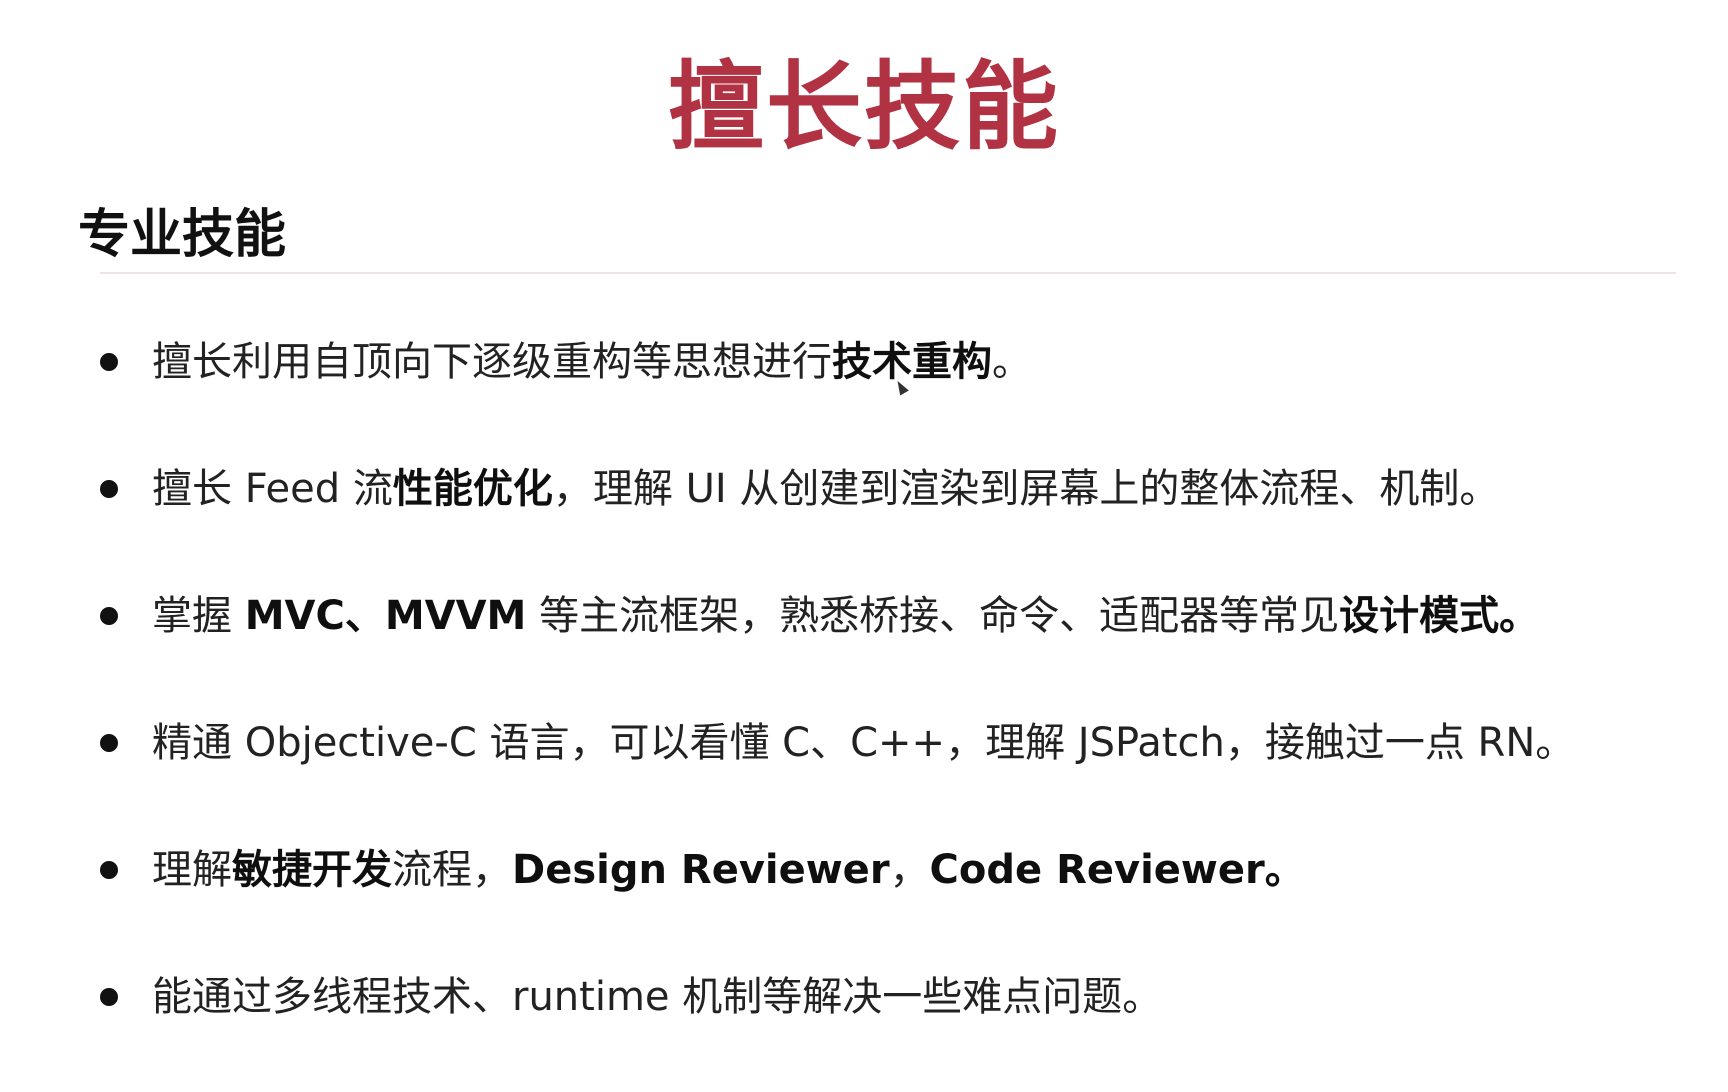  I want to click on skill-text: 掌握 MVC、MVVM 等主流框架，熟悉桥接、命令、适配器等常见设计模式。, so click(845, 616).